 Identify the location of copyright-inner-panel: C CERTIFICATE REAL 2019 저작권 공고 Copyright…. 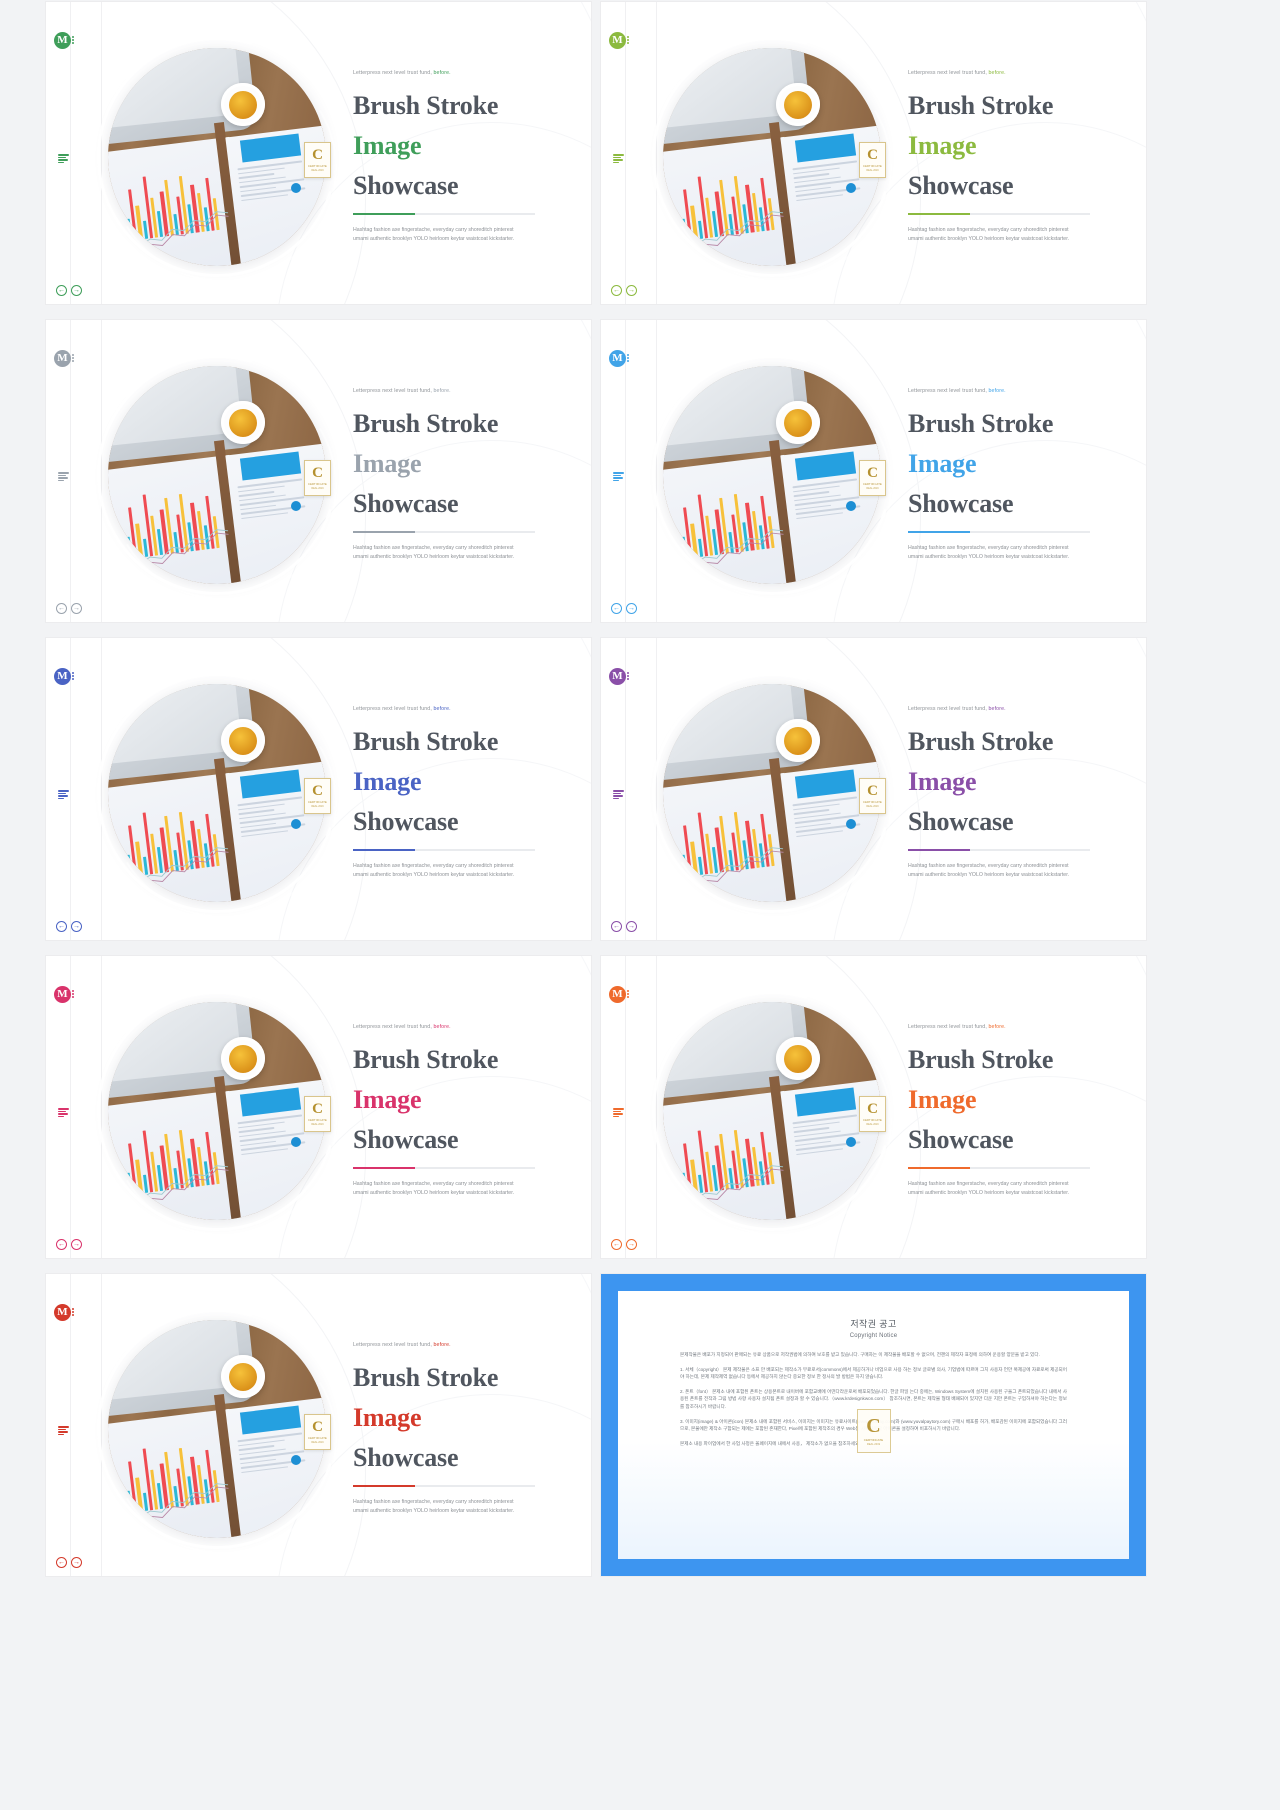
(873, 1425).